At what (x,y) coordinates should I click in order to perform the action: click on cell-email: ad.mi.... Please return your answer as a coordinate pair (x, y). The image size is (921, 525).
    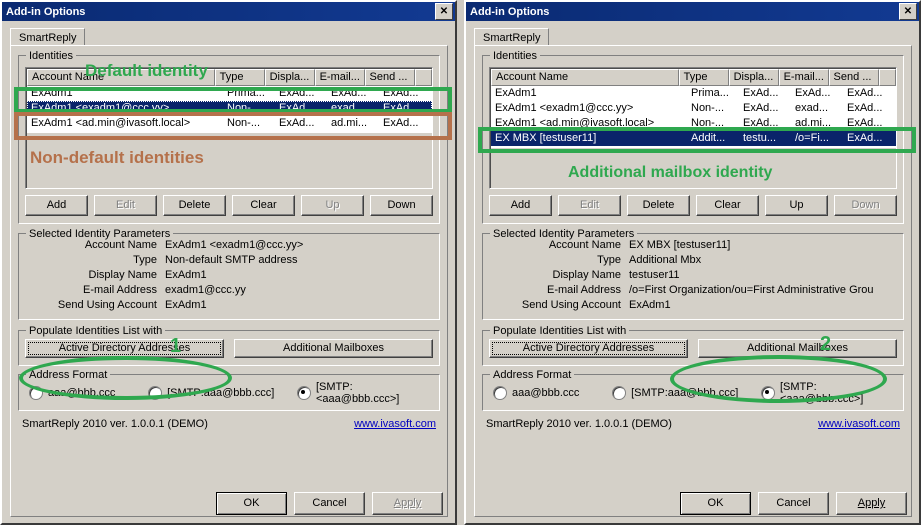
    Looking at the image, I should click on (349, 123).